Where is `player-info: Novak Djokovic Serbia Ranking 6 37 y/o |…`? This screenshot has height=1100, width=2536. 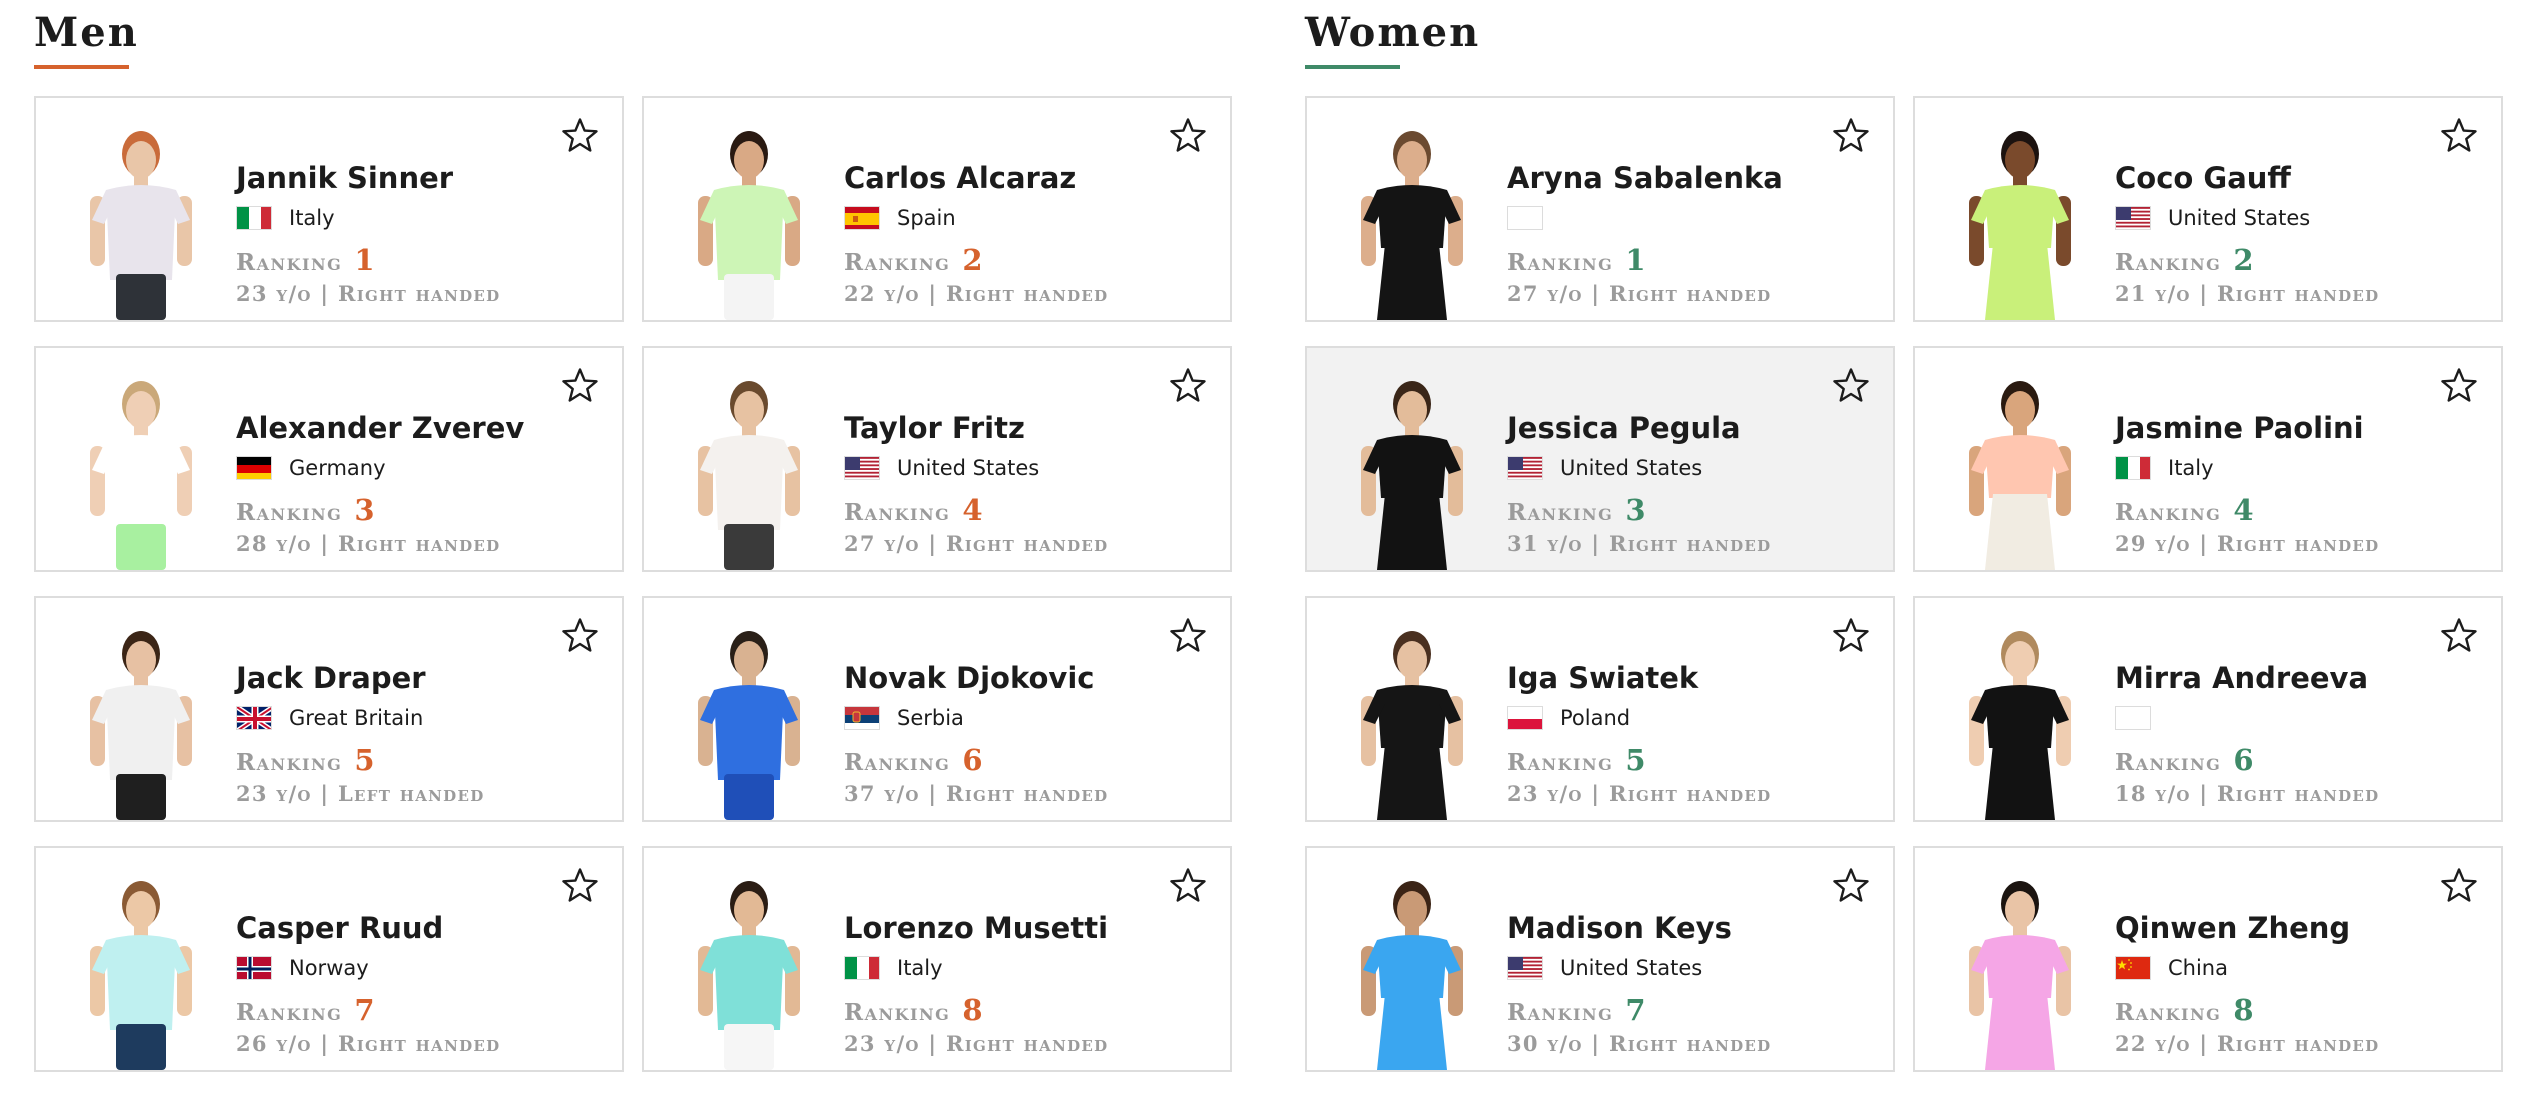
player-info: Novak Djokovic Serbia Ranking 6 37 y/o |… is located at coordinates (976, 733).